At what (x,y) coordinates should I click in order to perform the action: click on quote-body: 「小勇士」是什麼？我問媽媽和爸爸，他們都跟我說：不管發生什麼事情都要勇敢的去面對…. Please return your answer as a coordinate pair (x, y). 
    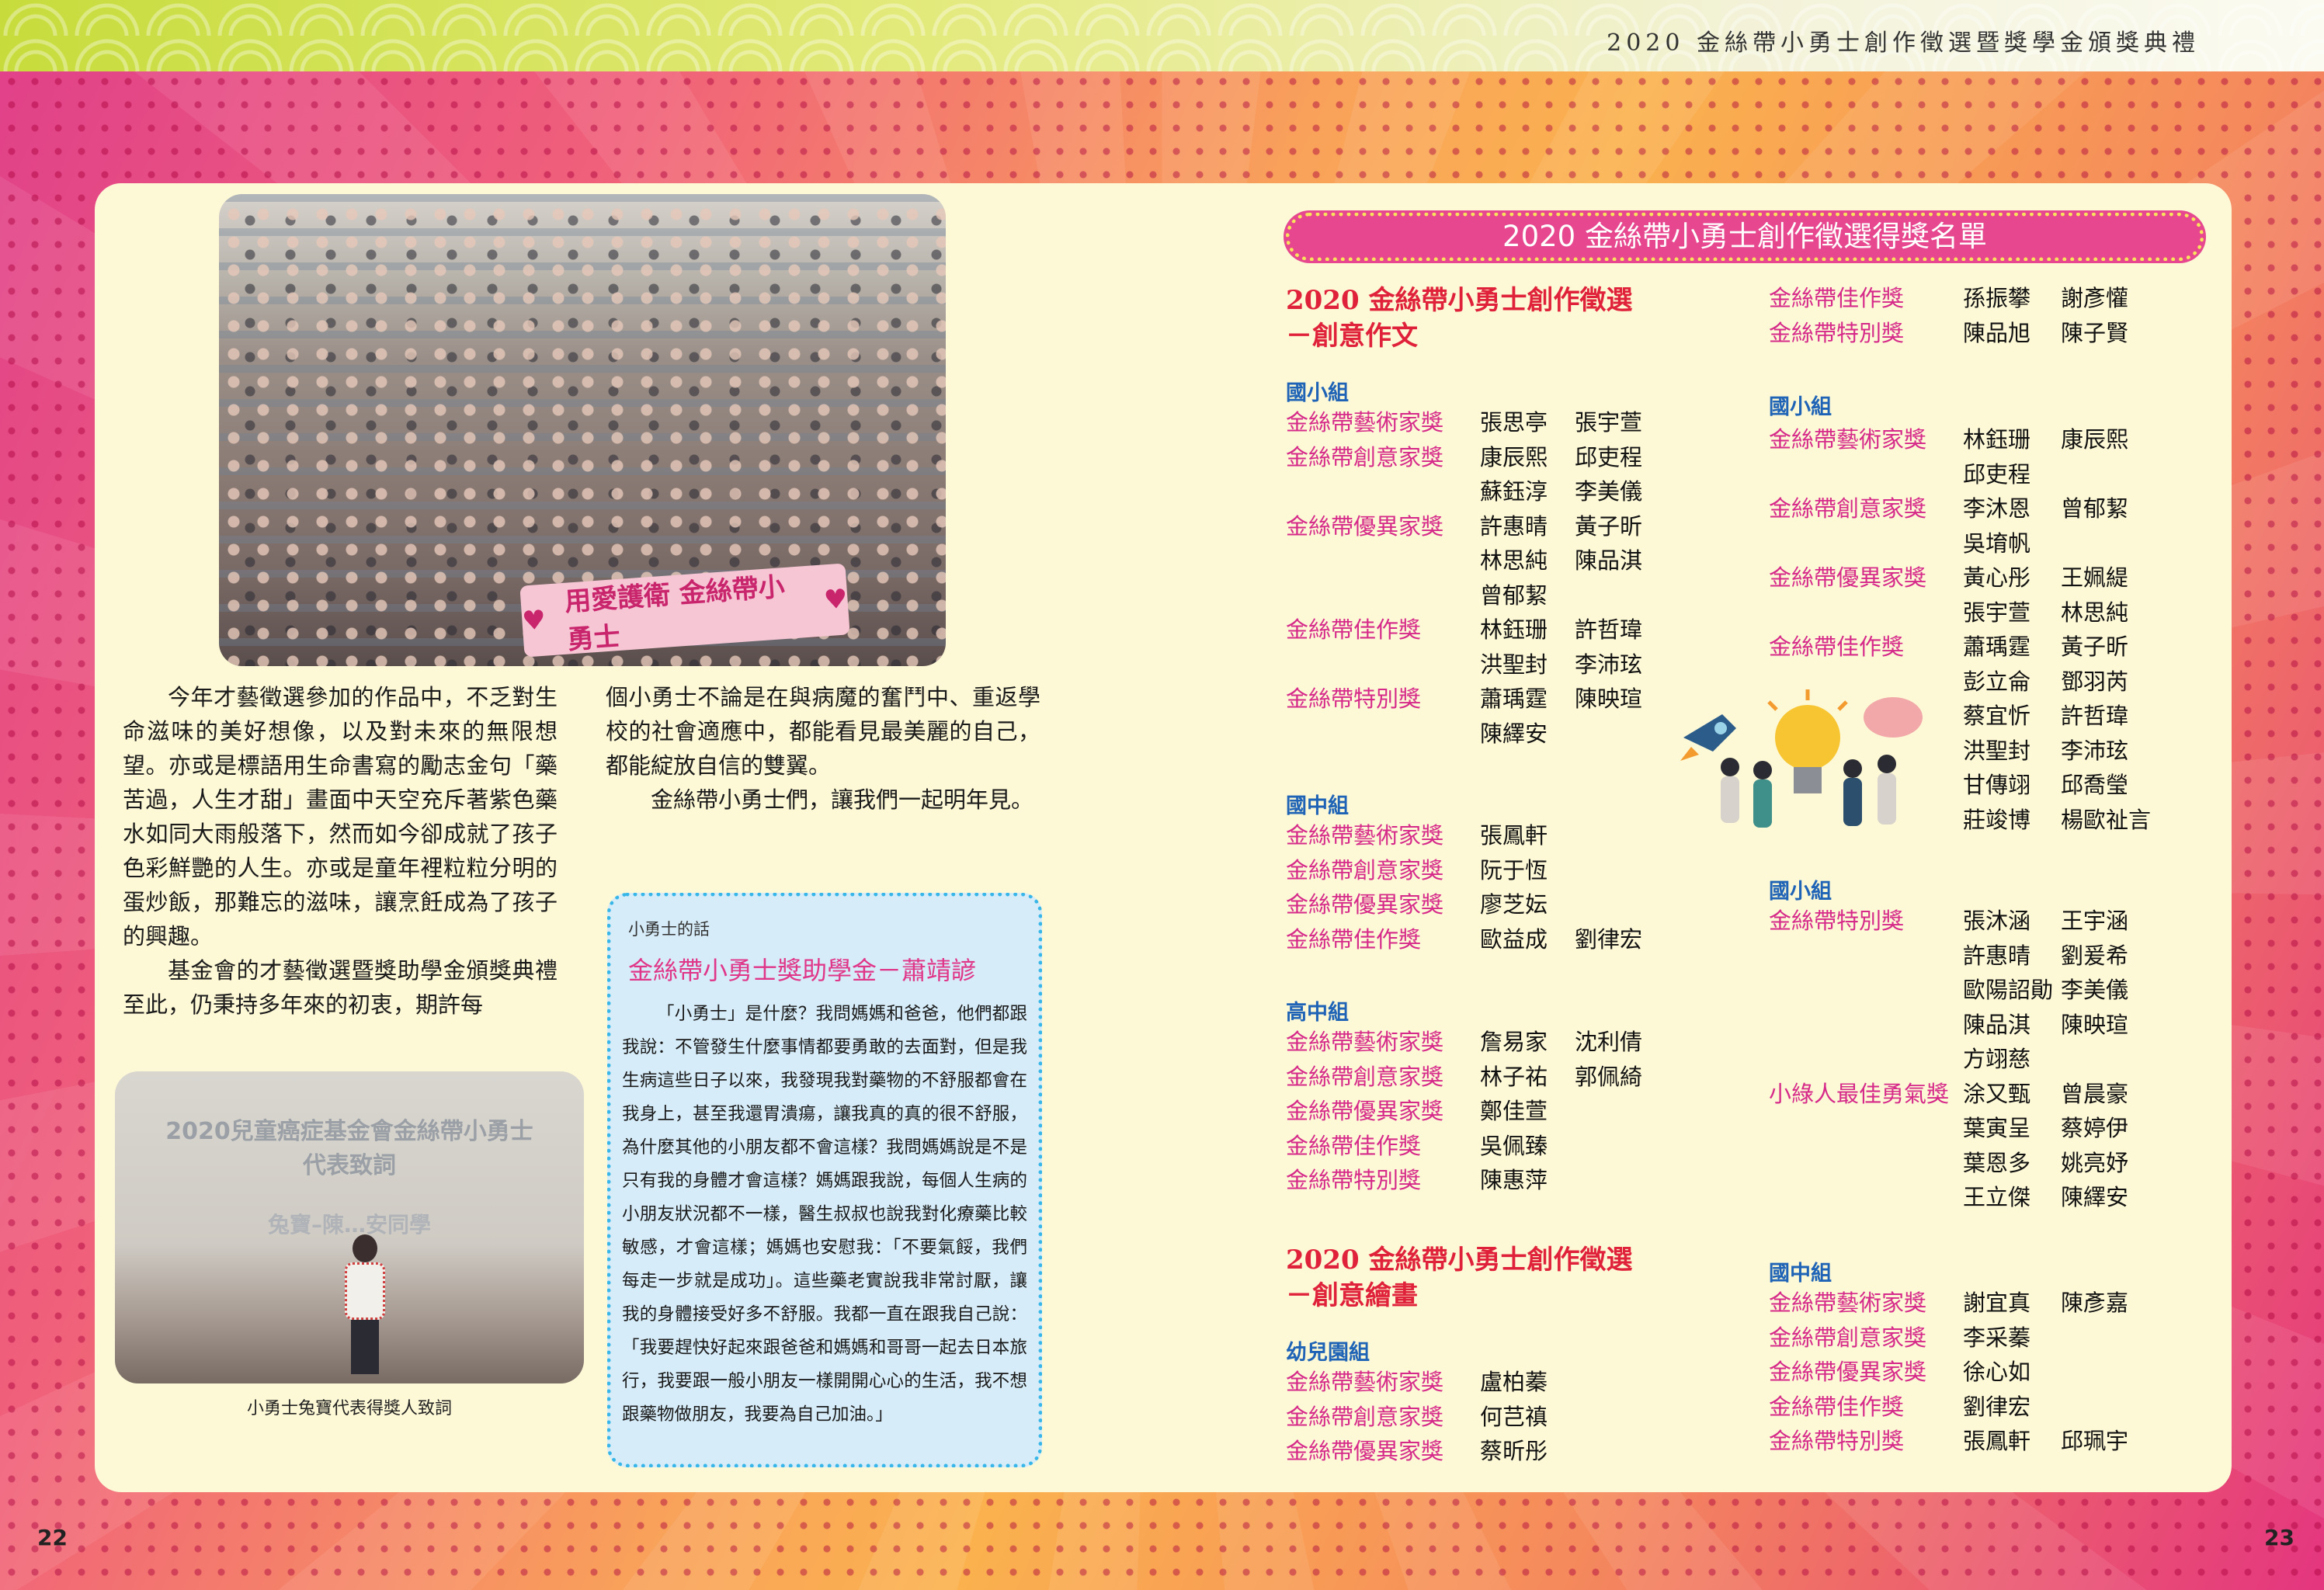
    Looking at the image, I should click on (824, 1215).